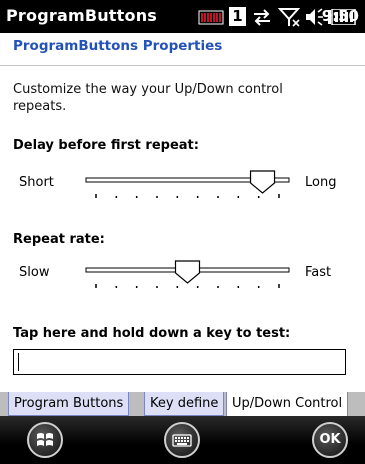  I want to click on status-bar-title: ProgramButtons, so click(101, 15).